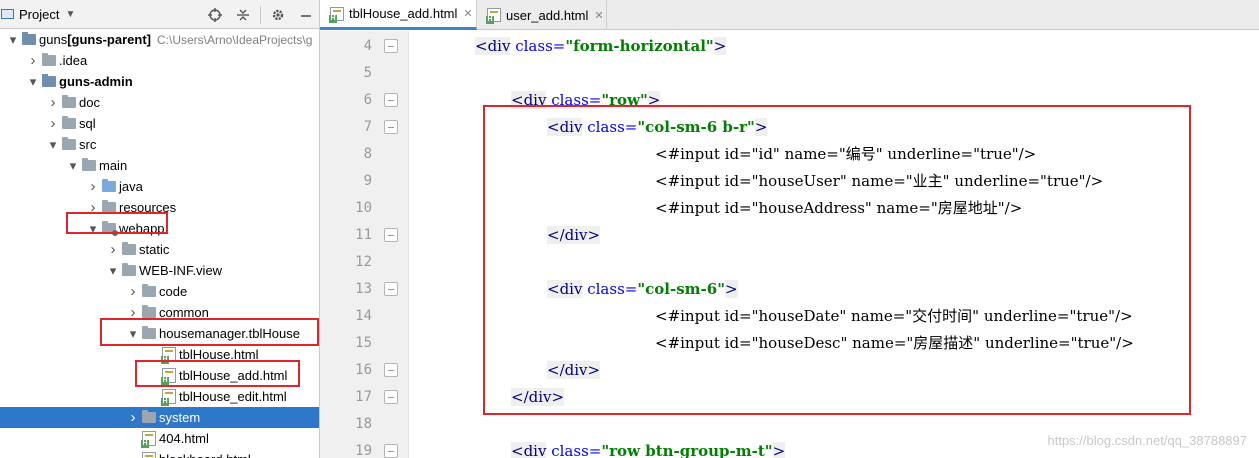  I want to click on module-parent-name: [guns-parent], so click(109, 39).